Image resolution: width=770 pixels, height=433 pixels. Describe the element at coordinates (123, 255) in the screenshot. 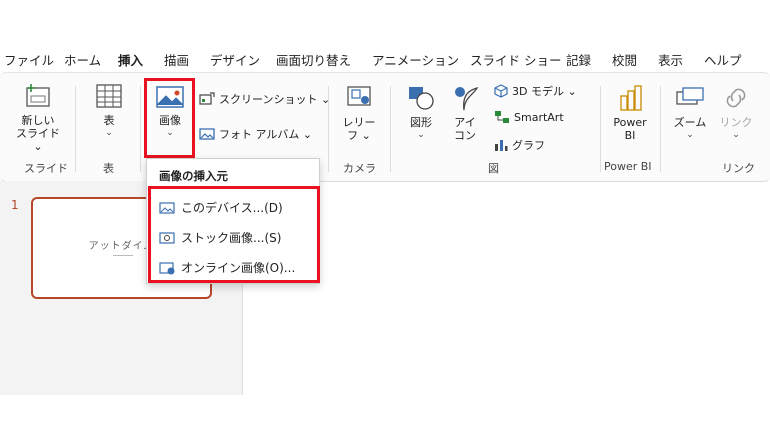

I see `thumbnail-subtitle-line` at that location.